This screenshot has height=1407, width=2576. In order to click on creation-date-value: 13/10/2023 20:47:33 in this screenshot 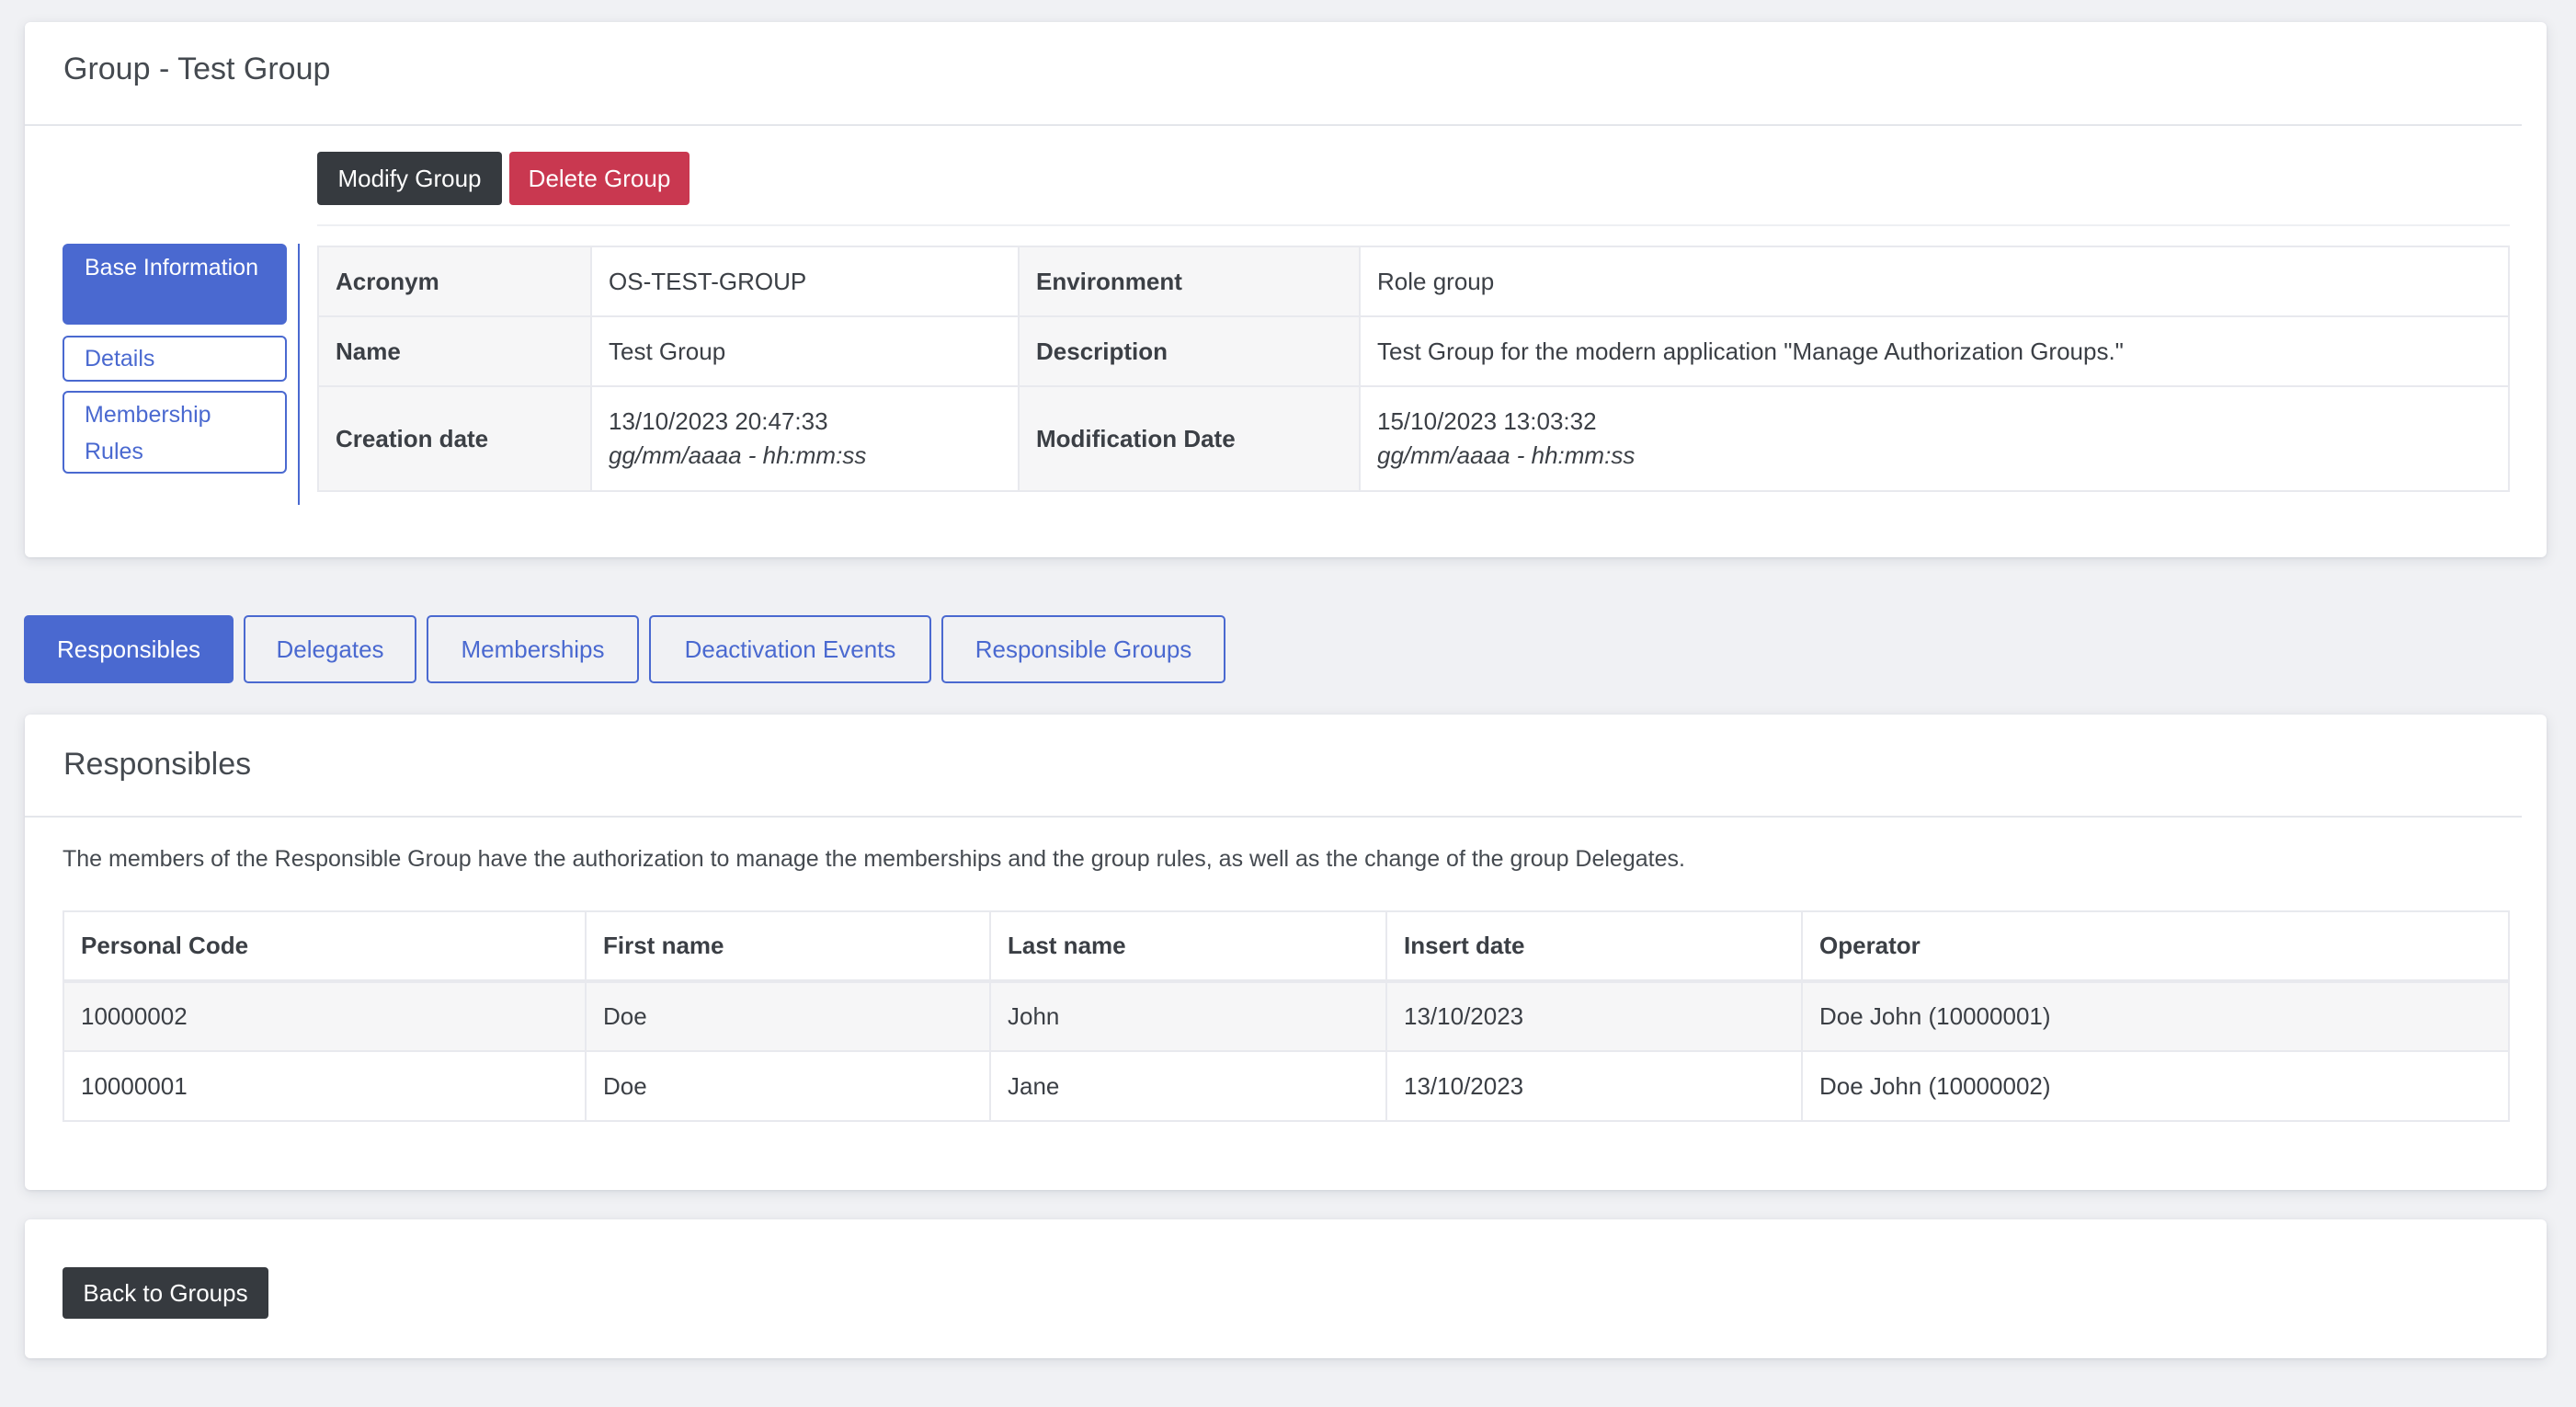, I will do `click(718, 421)`.